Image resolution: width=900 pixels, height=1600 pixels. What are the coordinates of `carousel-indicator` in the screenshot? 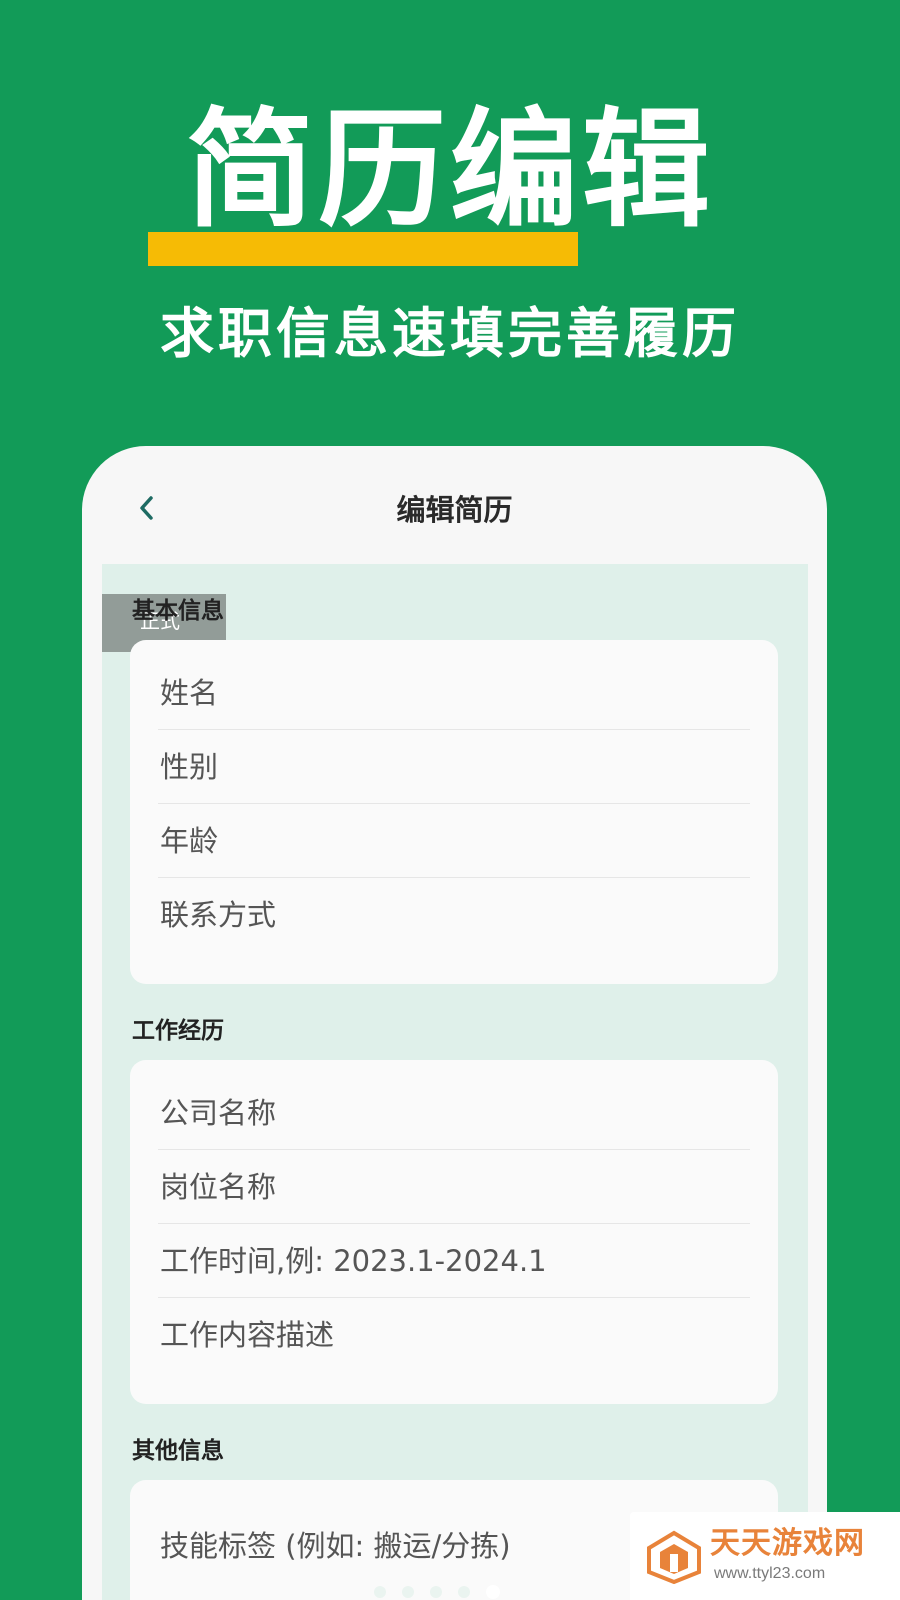 It's located at (444, 1591).